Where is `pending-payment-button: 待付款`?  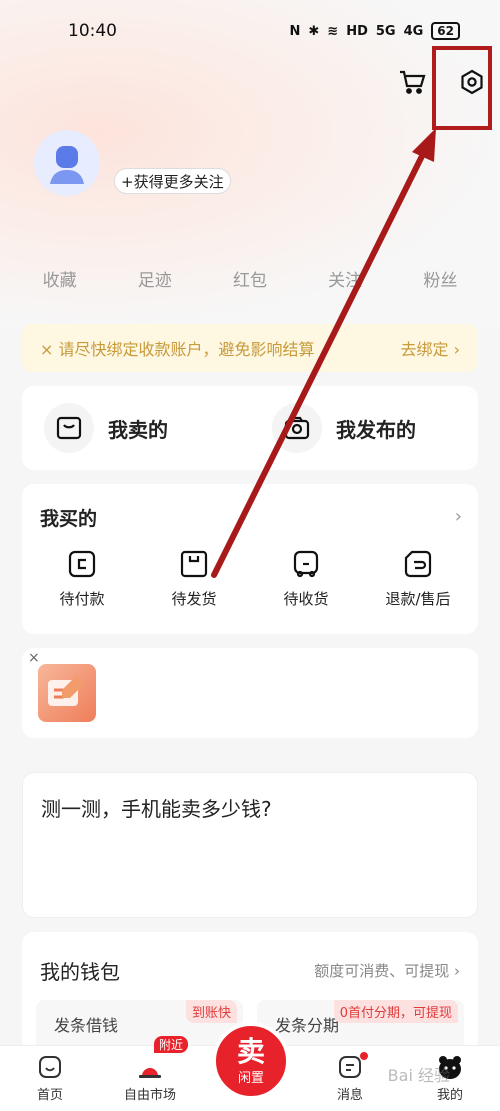
pending-payment-button: 待付款 is located at coordinates (82, 578).